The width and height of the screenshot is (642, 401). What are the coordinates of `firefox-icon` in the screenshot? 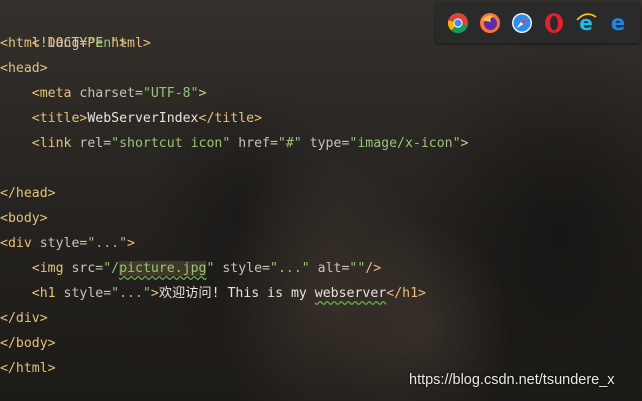 It's located at (490, 23).